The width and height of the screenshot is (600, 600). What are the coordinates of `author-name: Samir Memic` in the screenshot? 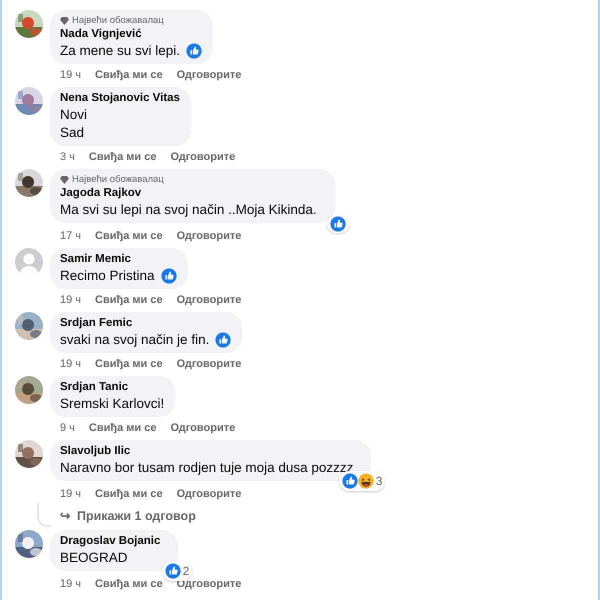 It's located at (118, 259).